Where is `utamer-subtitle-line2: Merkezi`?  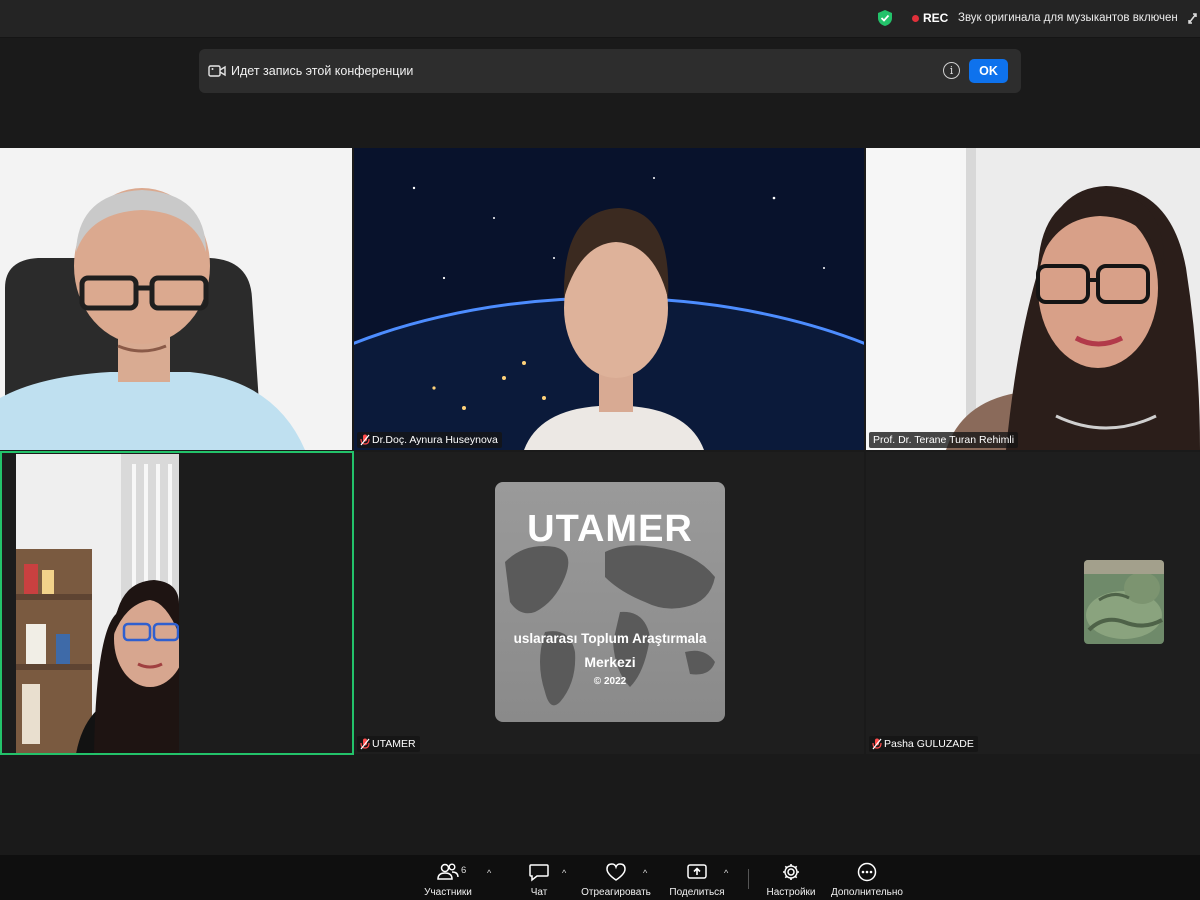 utamer-subtitle-line2: Merkezi is located at coordinates (610, 662).